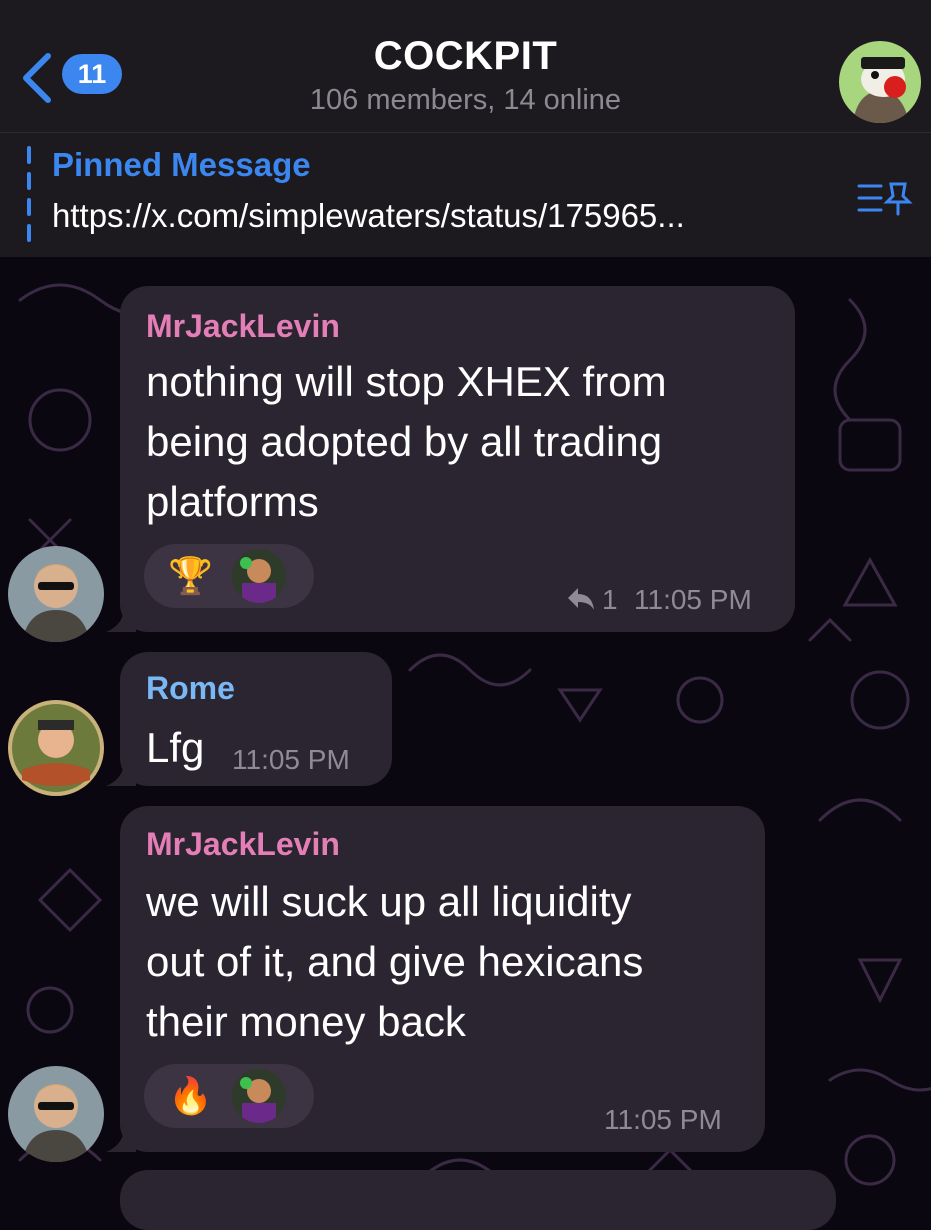 The width and height of the screenshot is (931, 1230). What do you see at coordinates (229, 576) in the screenshot?
I see `reaction-chip: 🏆` at bounding box center [229, 576].